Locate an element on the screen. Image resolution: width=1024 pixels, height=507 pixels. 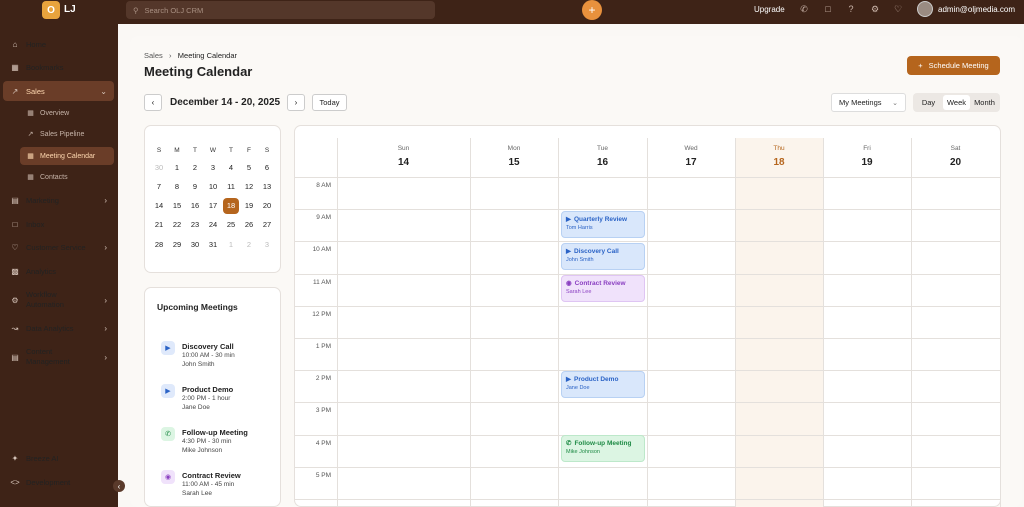
next-week-button: › is located at coordinates (296, 102).